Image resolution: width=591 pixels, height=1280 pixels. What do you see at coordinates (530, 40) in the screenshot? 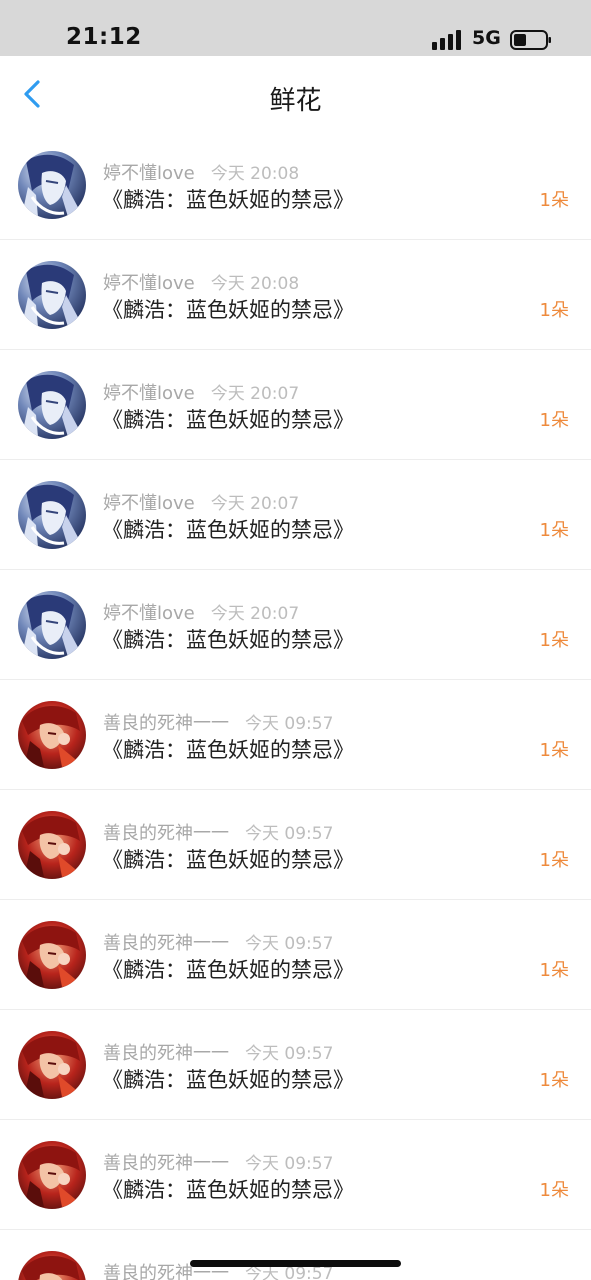
I see `battery-icon` at bounding box center [530, 40].